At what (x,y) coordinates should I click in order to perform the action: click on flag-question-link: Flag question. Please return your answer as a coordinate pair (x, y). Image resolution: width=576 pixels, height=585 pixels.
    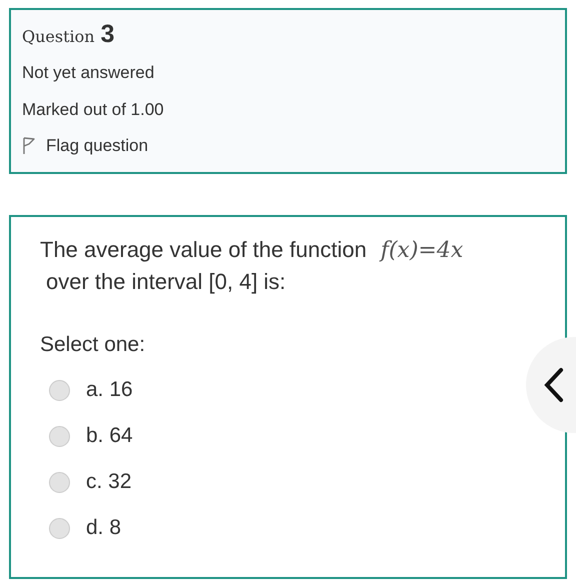
    Looking at the image, I should click on (85, 146).